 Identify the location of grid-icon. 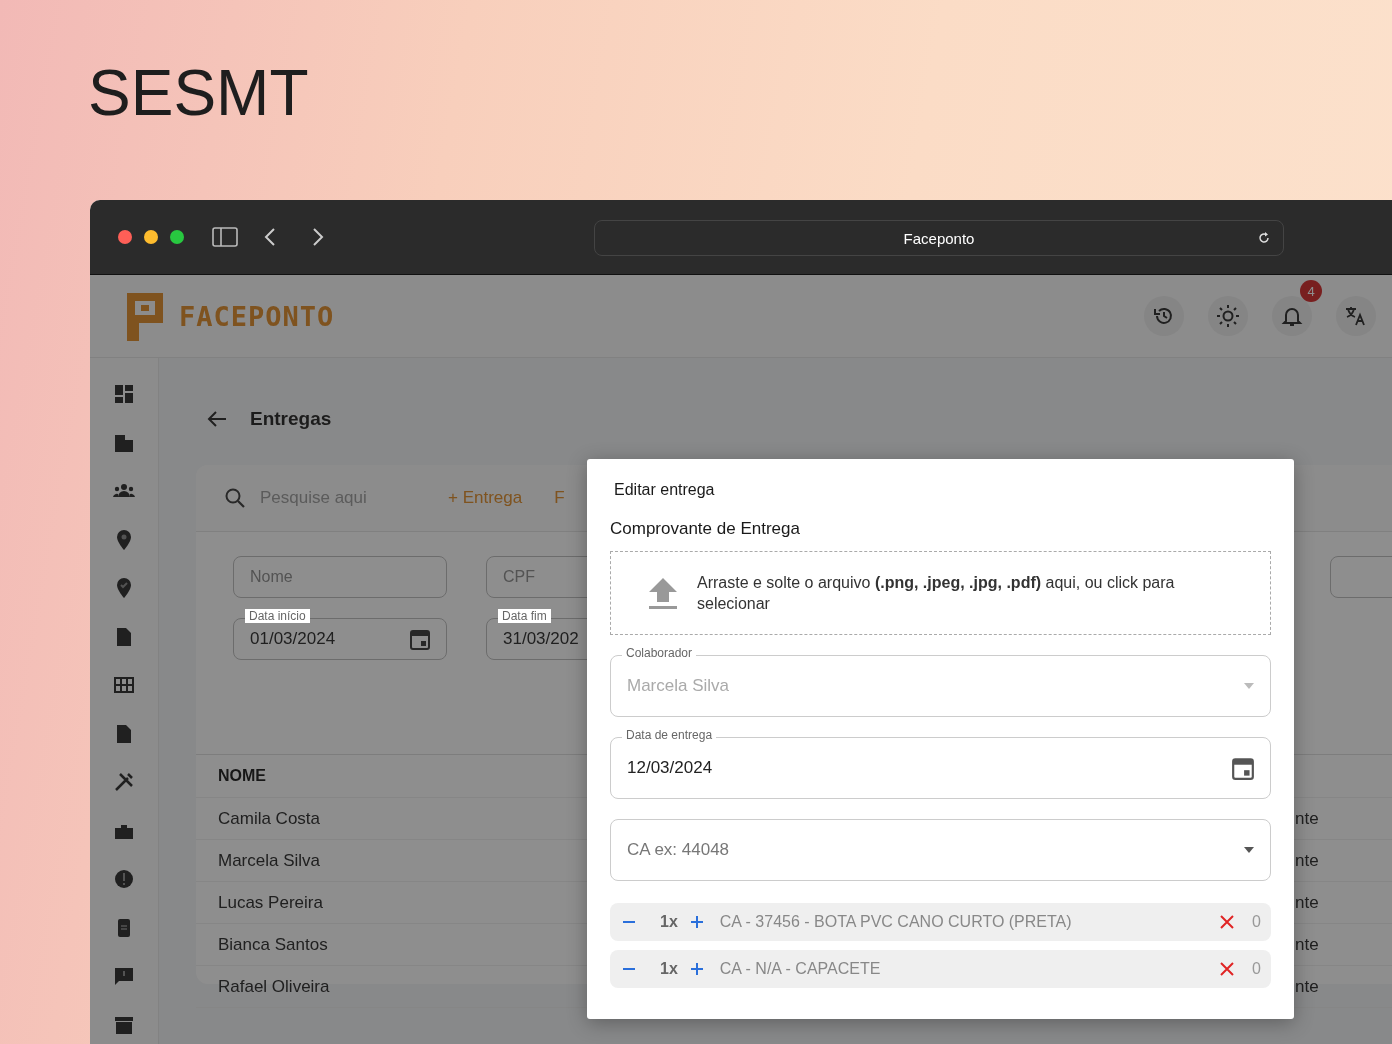
(124, 685).